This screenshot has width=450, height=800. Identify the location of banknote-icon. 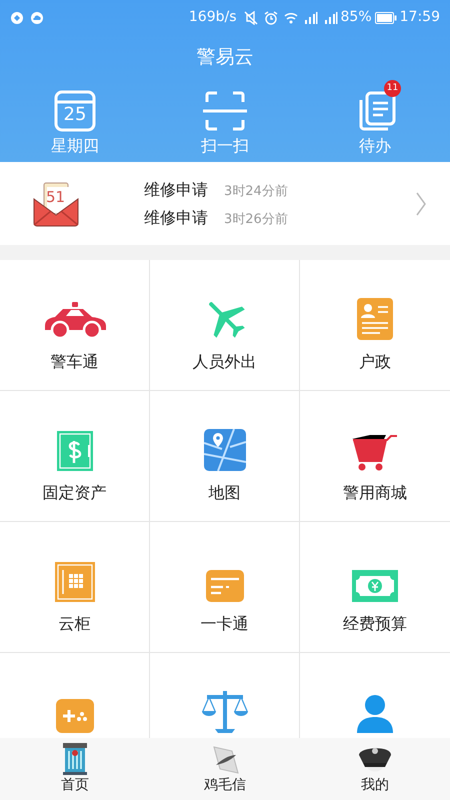
(375, 586).